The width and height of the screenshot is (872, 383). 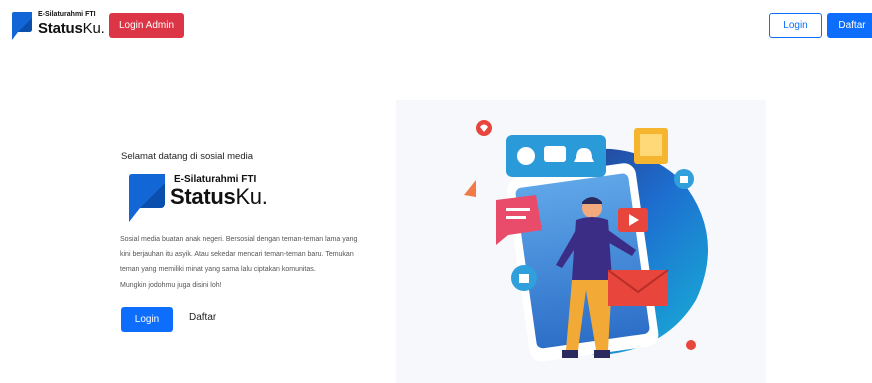 I want to click on mail-icon, so click(x=638, y=287).